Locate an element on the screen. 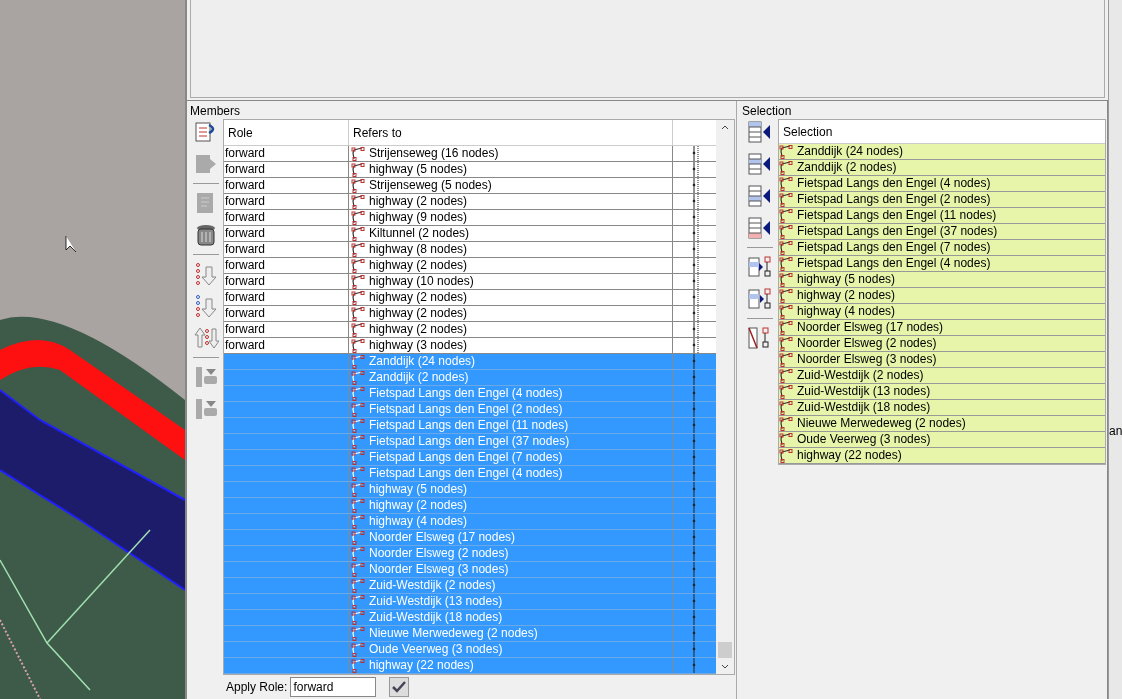  reverse-icon is located at coordinates (206, 338).